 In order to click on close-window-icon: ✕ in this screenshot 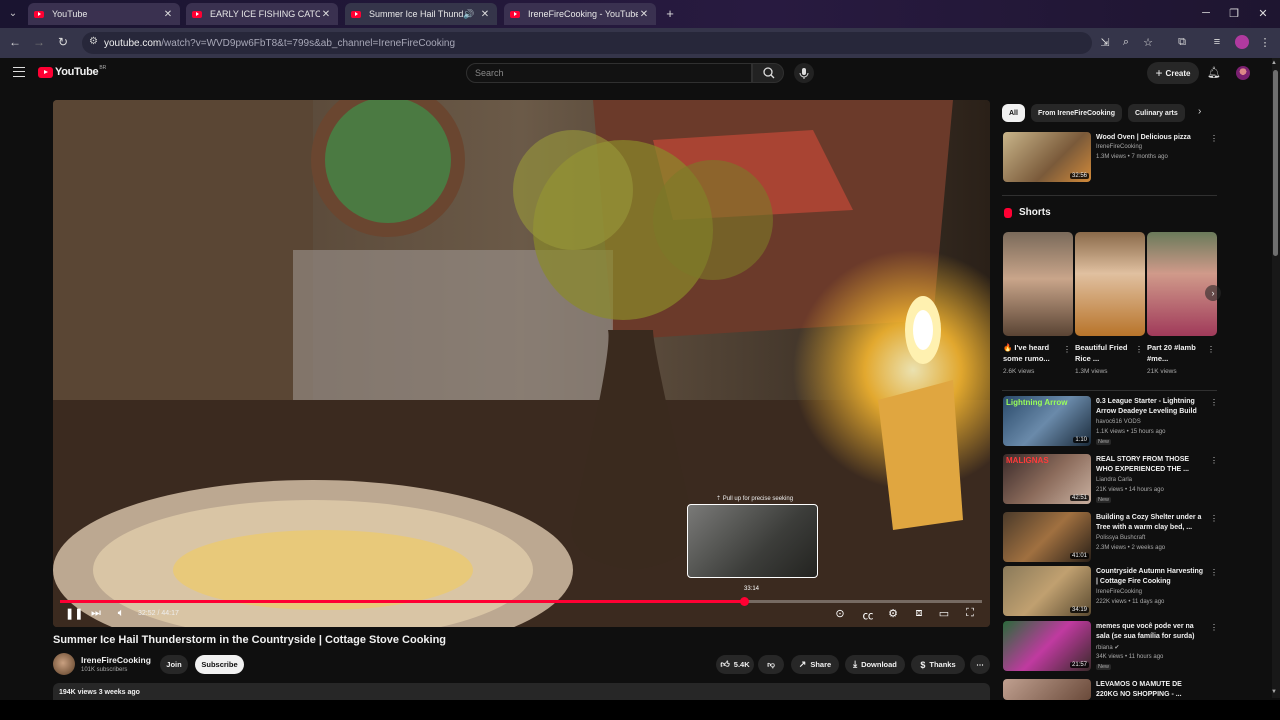, I will do `click(1263, 13)`.